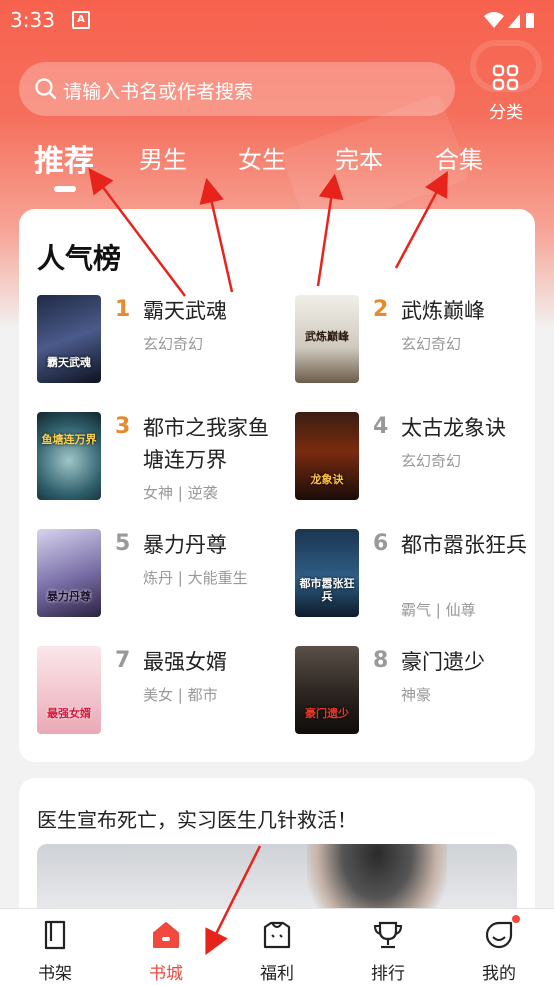  What do you see at coordinates (509, 20) in the screenshot?
I see `signal-battery-icon` at bounding box center [509, 20].